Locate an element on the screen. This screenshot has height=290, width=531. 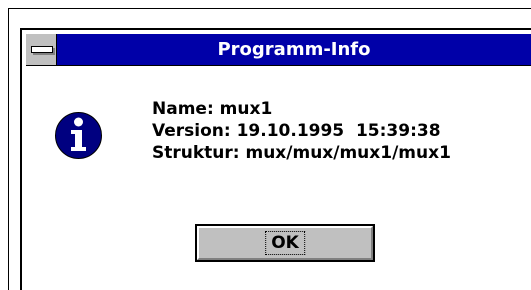
ok-button-label: OK is located at coordinates (285, 243).